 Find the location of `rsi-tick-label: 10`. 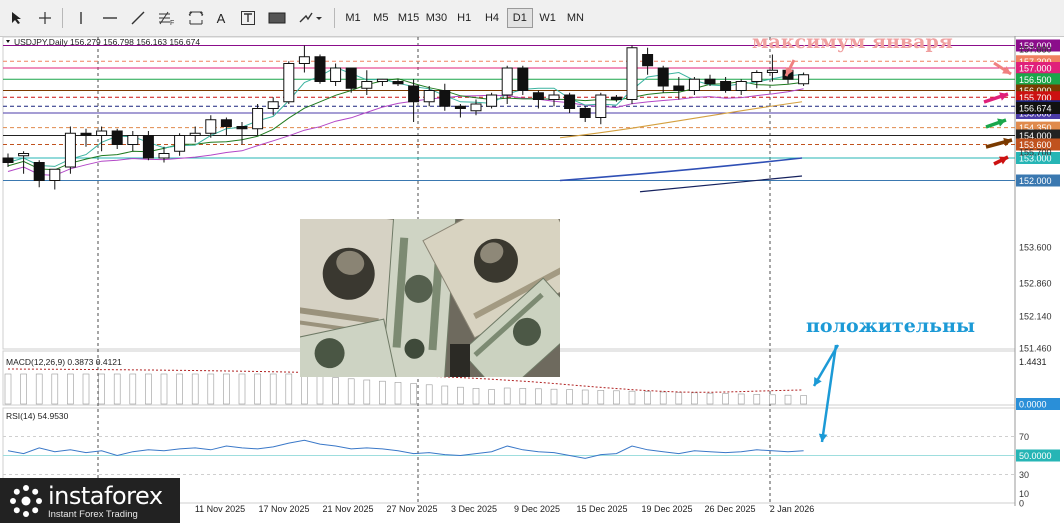

rsi-tick-label: 10 is located at coordinates (1024, 494).